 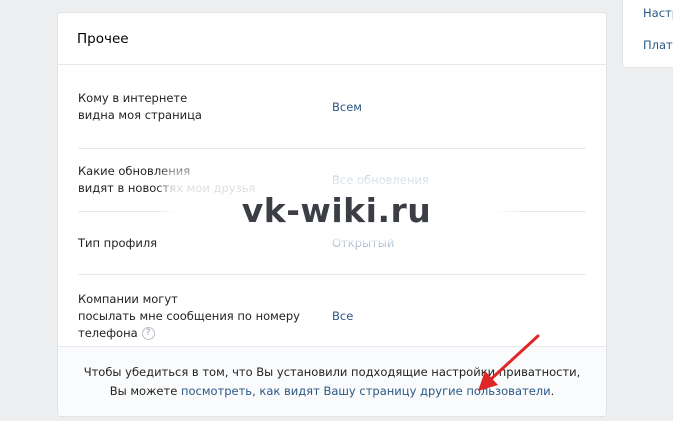 I want to click on setting-value-company-messages: Все, so click(x=342, y=316).